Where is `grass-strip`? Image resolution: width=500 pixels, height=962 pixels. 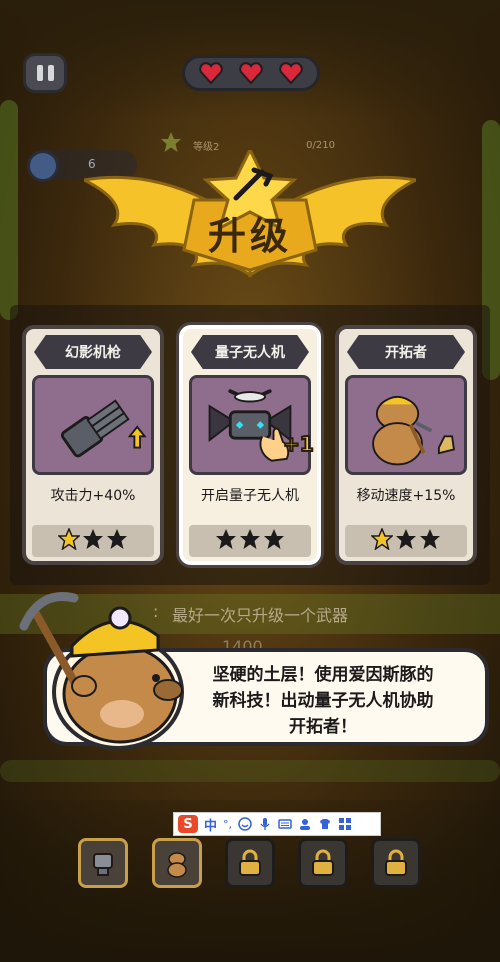
grass-strip is located at coordinates (250, 771).